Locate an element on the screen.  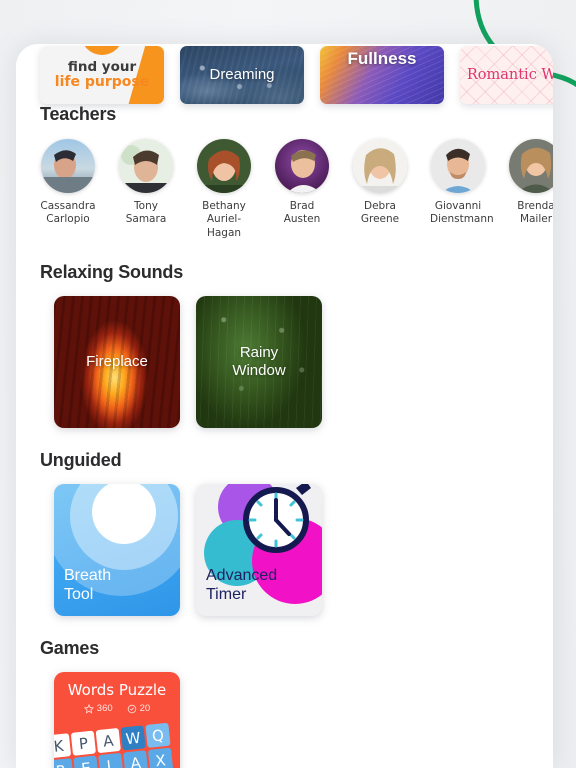
carousel-card-romantic-walk: Romantic Walk is located at coordinates (506, 75).